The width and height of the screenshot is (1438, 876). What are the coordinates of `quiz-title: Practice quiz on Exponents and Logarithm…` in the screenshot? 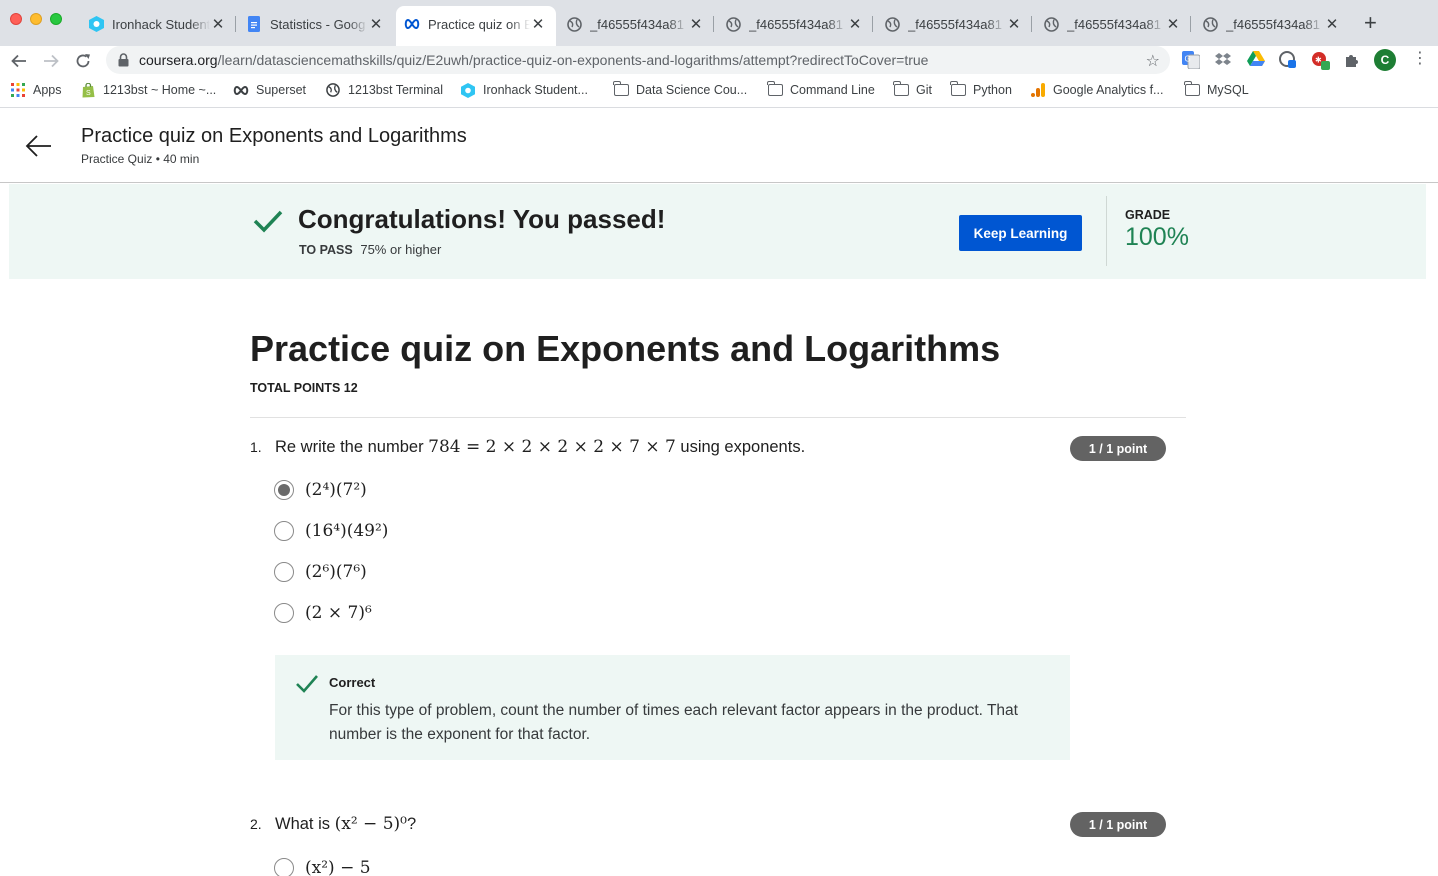 It's located at (625, 348).